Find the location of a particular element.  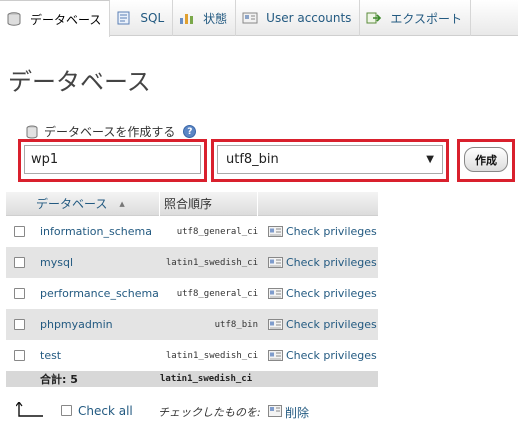

header-database: データベース ▲ is located at coordinates (98, 203).